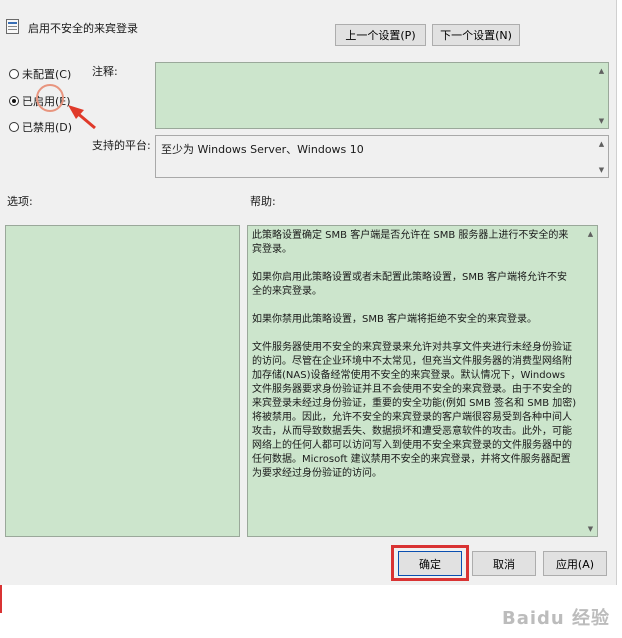 The height and width of the screenshot is (638, 622). Describe the element at coordinates (20, 201) in the screenshot. I see `options-label: 选项:` at that location.